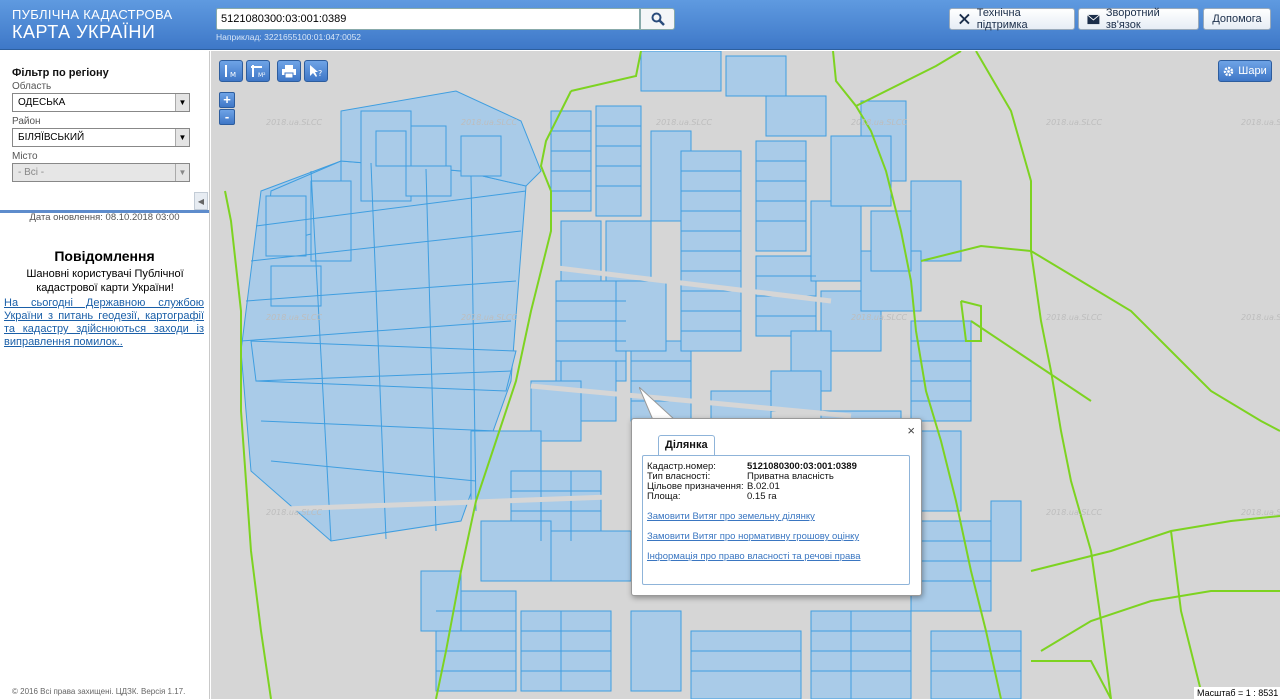 This screenshot has height=699, width=1280. What do you see at coordinates (101, 102) in the screenshot?
I see `oblast-select: ОДЕСЬКА ▼` at bounding box center [101, 102].